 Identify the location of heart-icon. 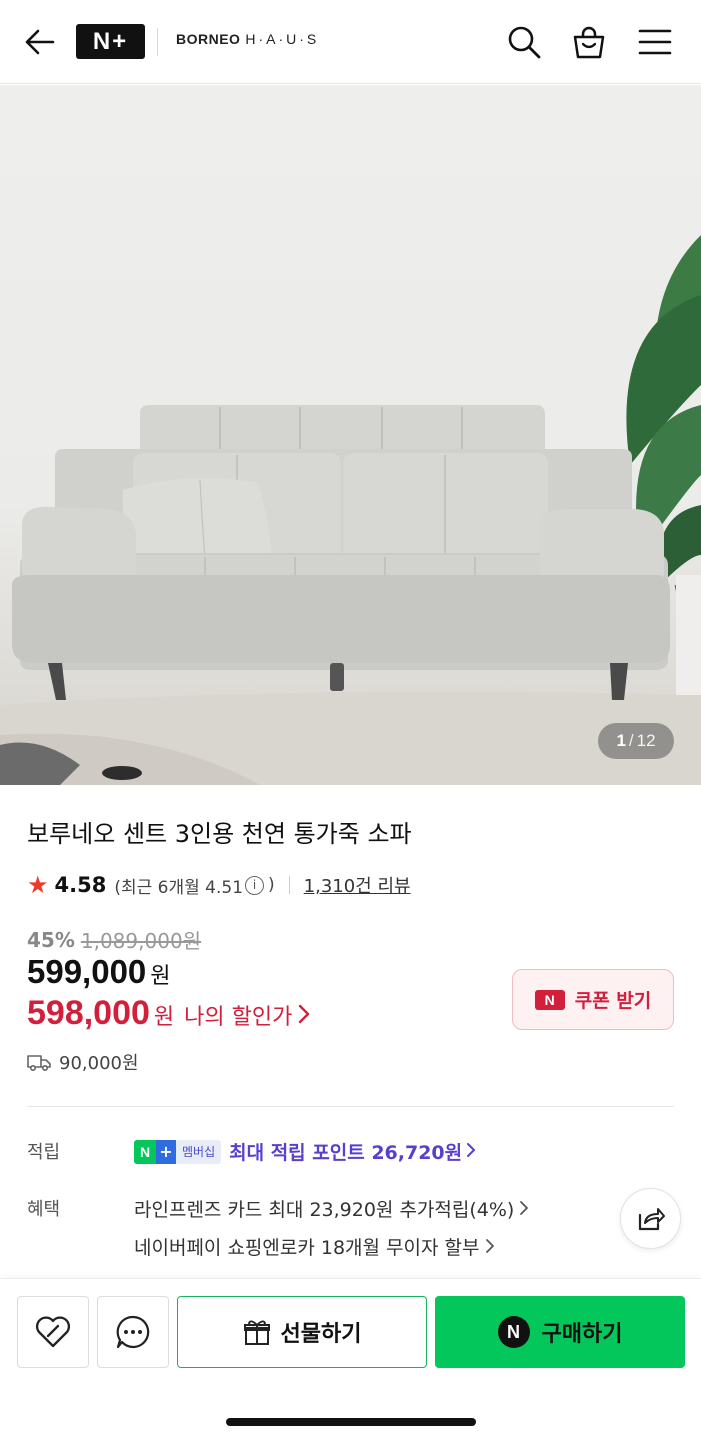
(53, 1332).